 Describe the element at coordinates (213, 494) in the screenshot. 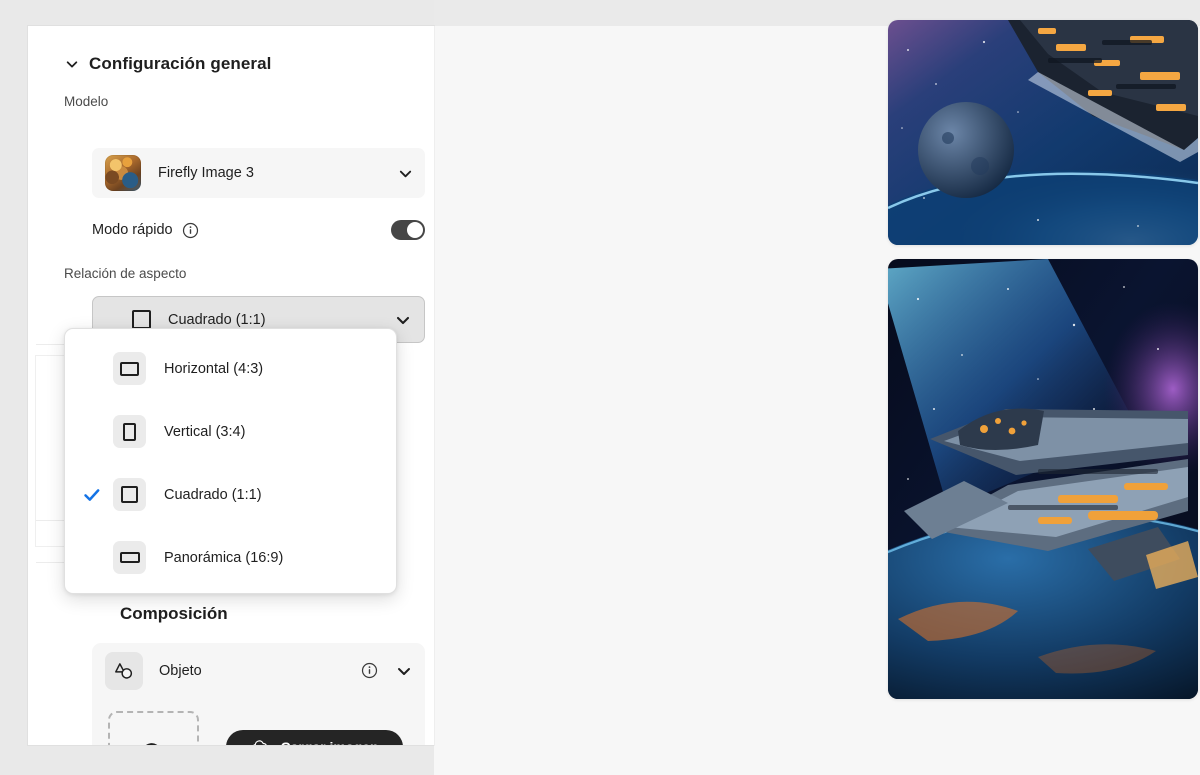

I see `aspect-ratio-option-label: Cuadrado (1:1)` at that location.